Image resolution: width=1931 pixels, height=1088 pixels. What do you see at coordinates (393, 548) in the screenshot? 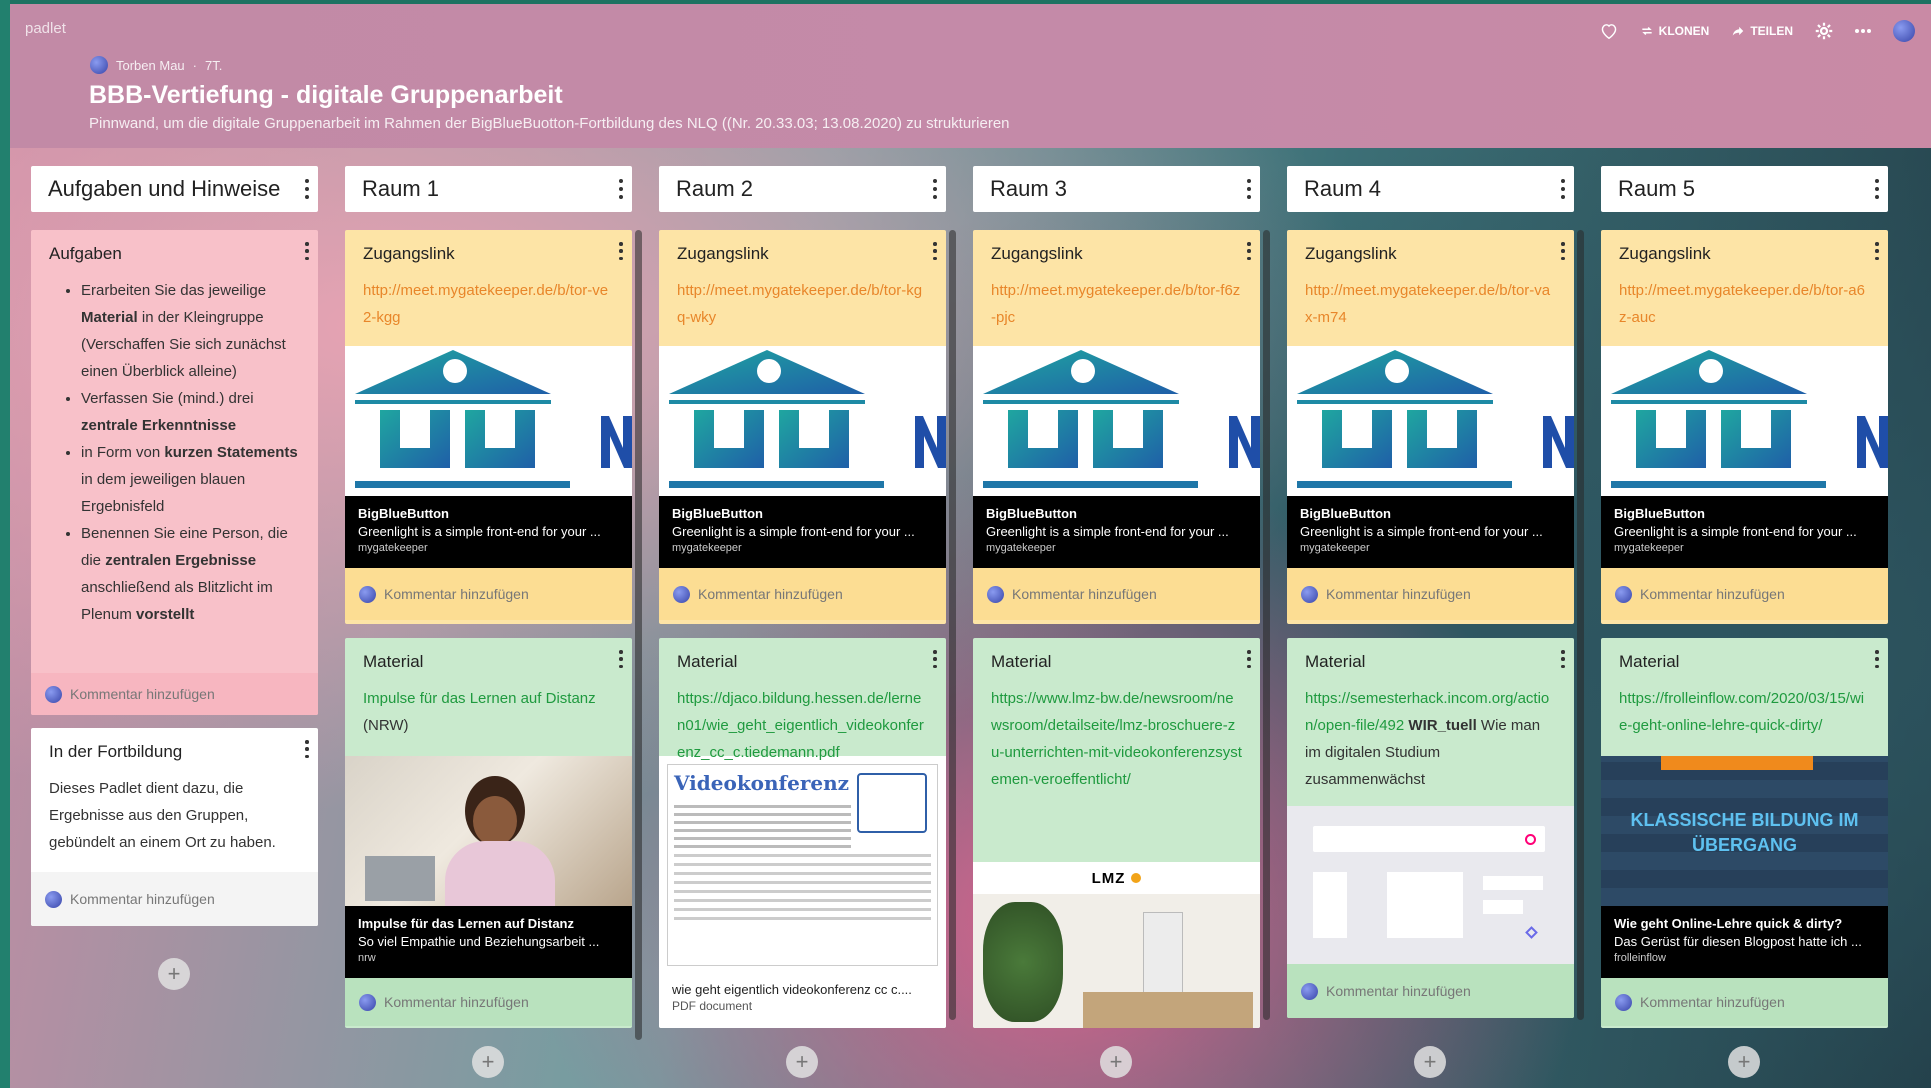
I see `preview-source: mygatekeeper` at bounding box center [393, 548].